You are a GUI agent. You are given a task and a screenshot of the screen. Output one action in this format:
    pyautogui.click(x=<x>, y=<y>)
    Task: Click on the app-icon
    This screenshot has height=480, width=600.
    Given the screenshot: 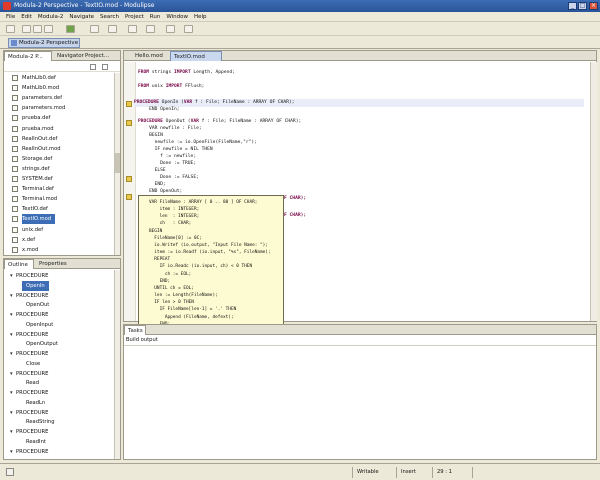 What is the action you would take?
    pyautogui.click(x=7, y=6)
    